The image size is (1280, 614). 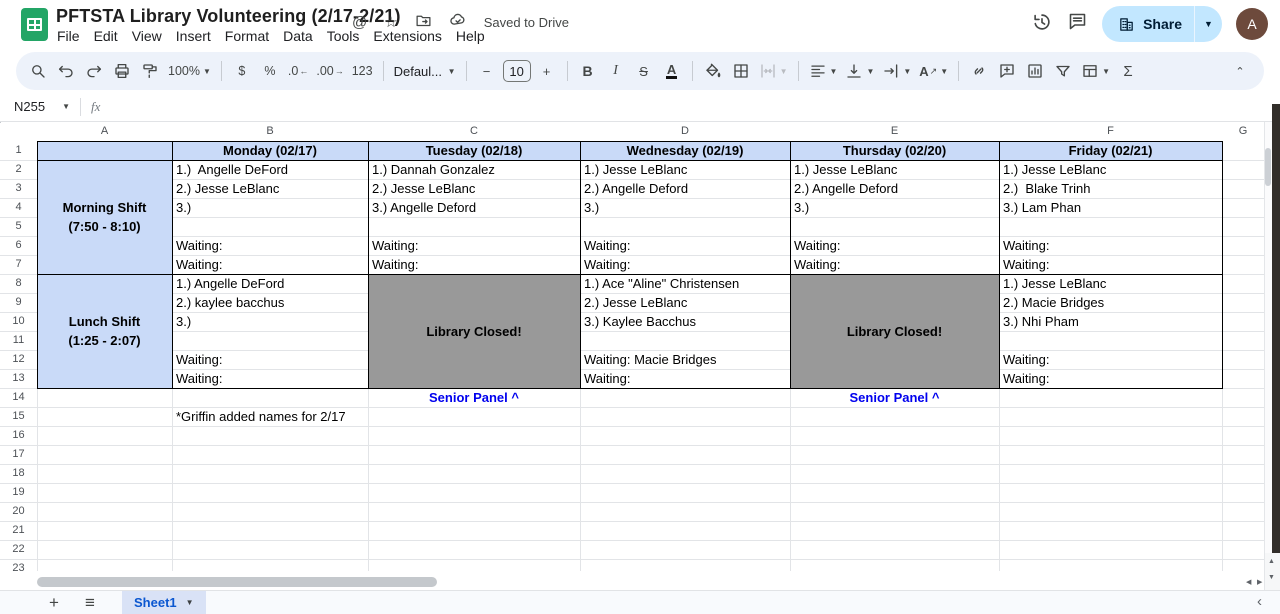 What do you see at coordinates (270, 188) in the screenshot?
I see `cell-B3: 2.) Jesse LeBlanc` at bounding box center [270, 188].